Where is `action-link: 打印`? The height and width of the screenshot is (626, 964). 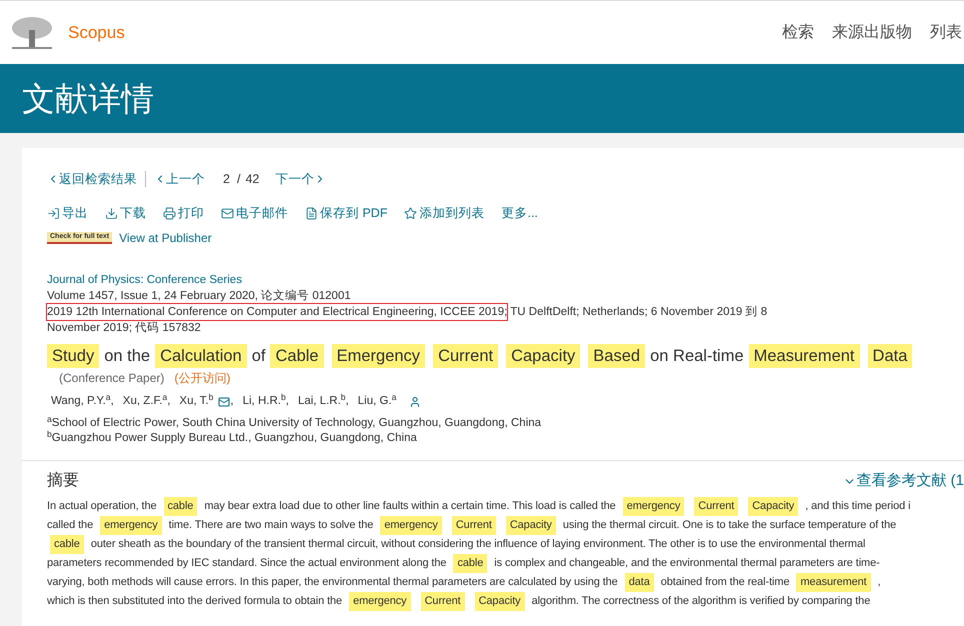 action-link: 打印 is located at coordinates (183, 213).